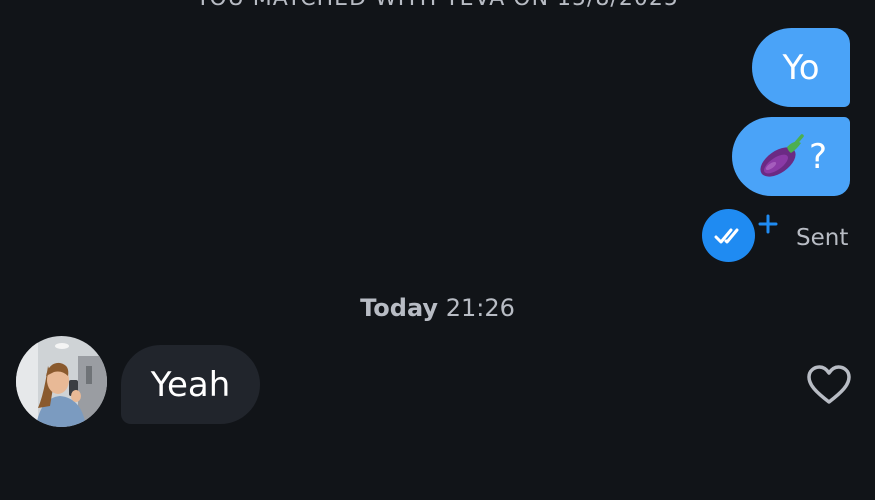 Image resolution: width=875 pixels, height=500 pixels. I want to click on incoming-message: Yeah, so click(190, 384).